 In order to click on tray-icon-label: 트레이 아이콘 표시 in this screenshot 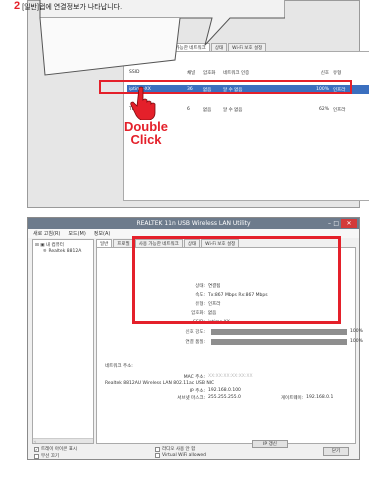, I will do `click(59, 449)`.